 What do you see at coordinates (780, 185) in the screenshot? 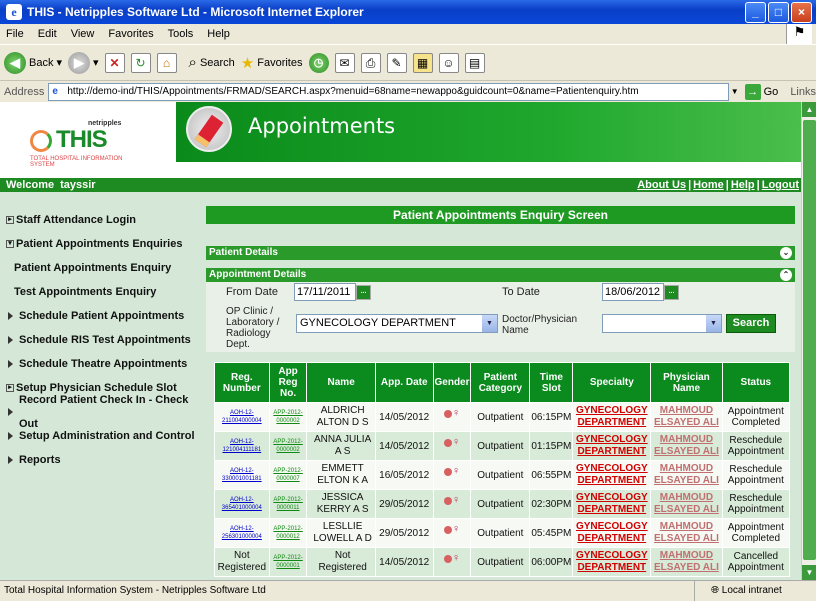
I see `logout-link: Logout` at bounding box center [780, 185].